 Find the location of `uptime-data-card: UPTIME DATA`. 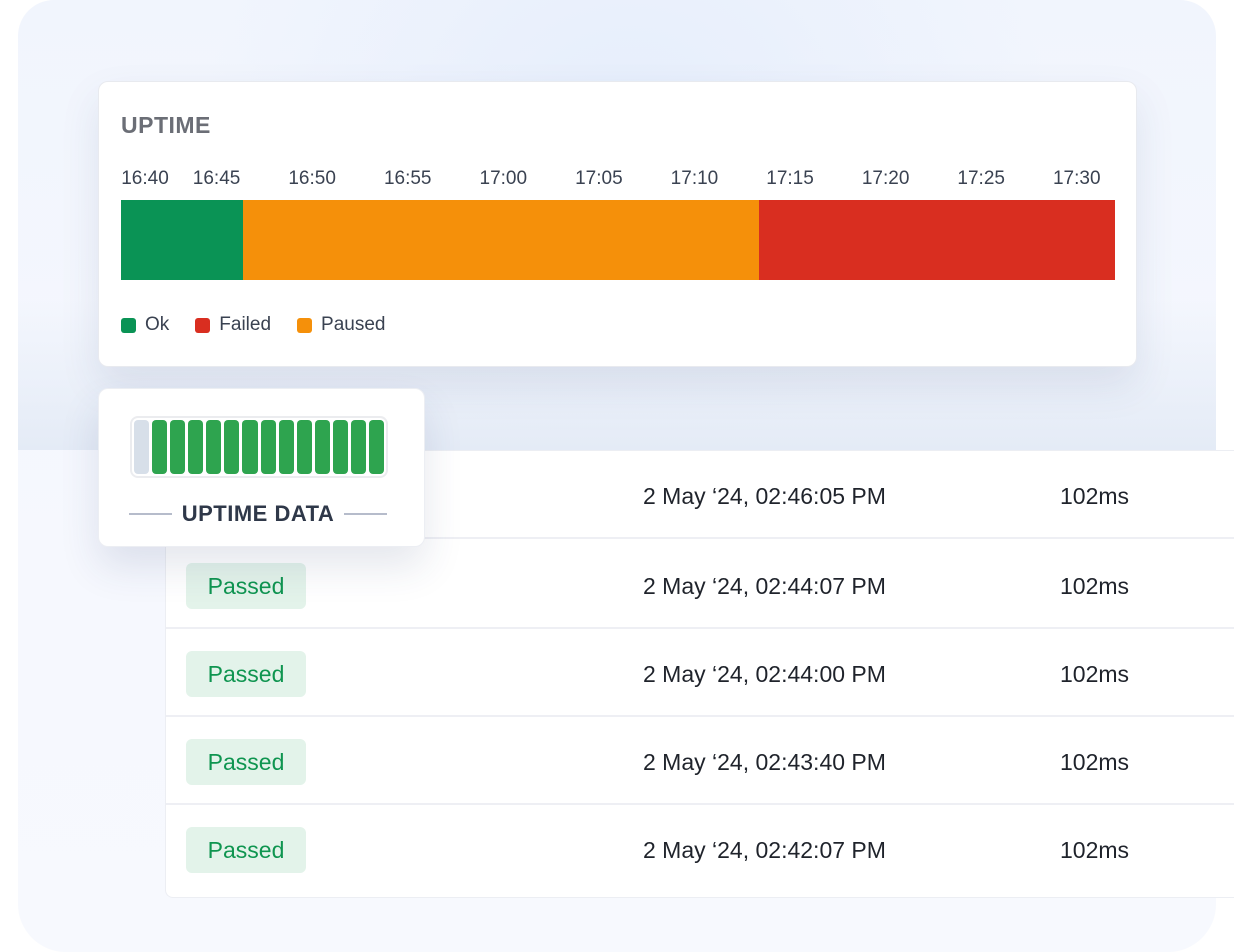

uptime-data-card: UPTIME DATA is located at coordinates (261, 467).